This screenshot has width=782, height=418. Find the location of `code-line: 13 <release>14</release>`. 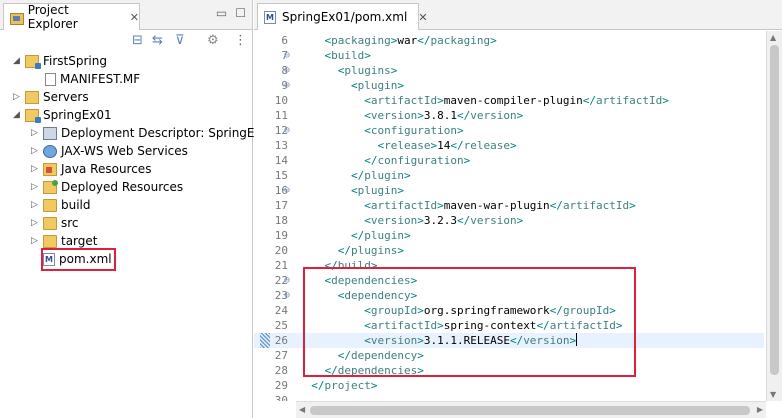

code-line: 13 <release>14</release> is located at coordinates (509, 145).